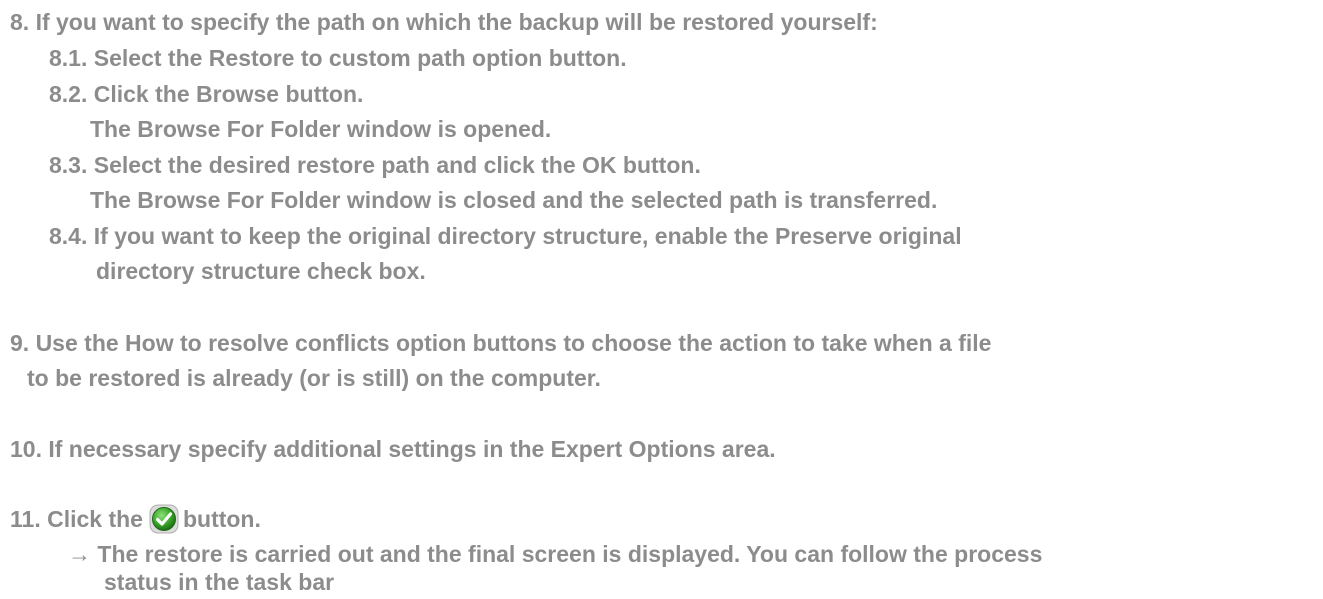 The width and height of the screenshot is (1323, 599). I want to click on step-11-result-cont: status in the task bar, so click(219, 582).